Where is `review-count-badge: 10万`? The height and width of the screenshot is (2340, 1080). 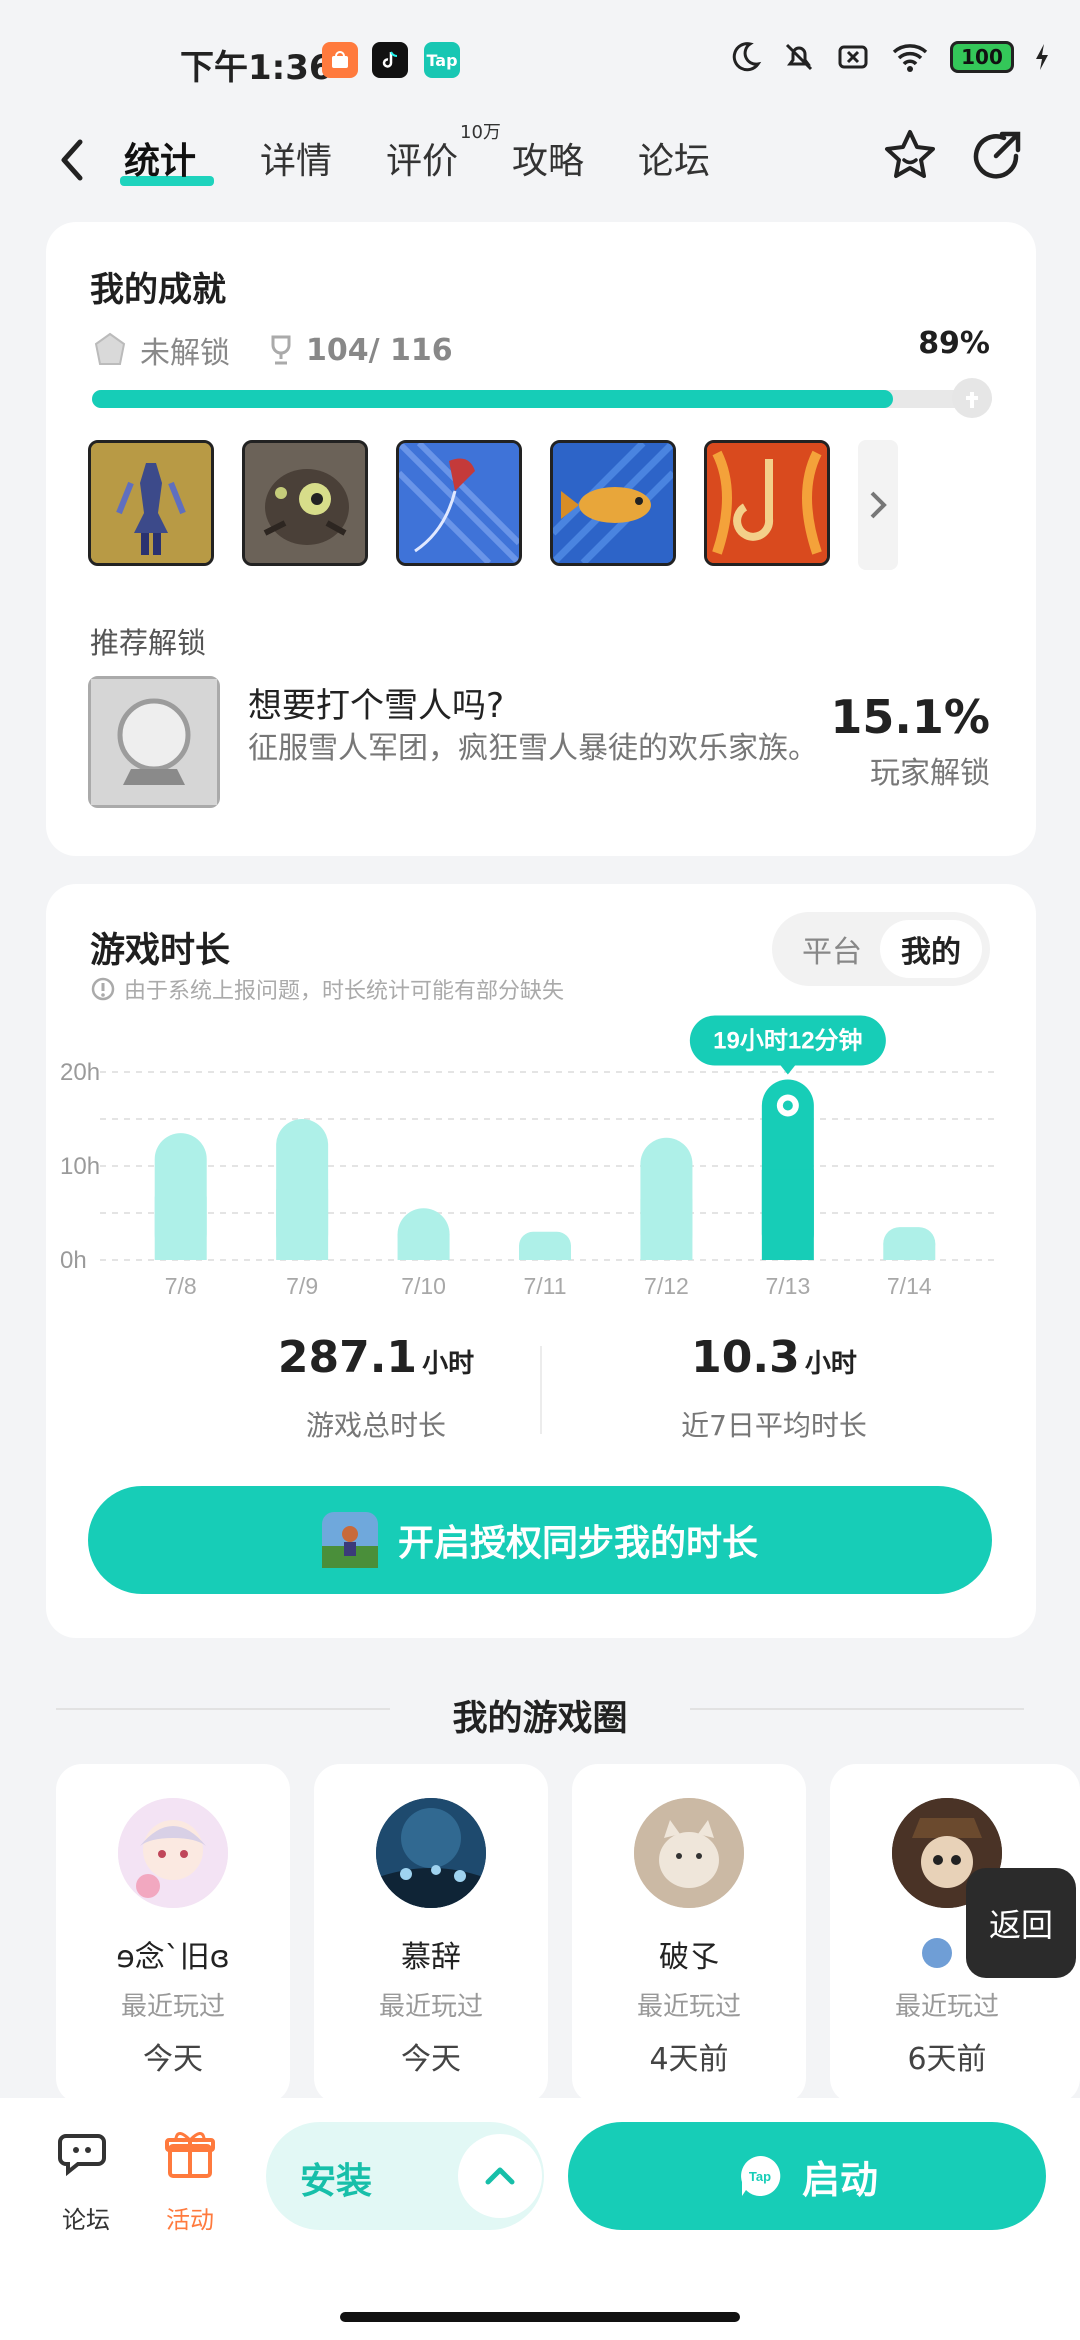
review-count-badge: 10万 is located at coordinates (480, 132).